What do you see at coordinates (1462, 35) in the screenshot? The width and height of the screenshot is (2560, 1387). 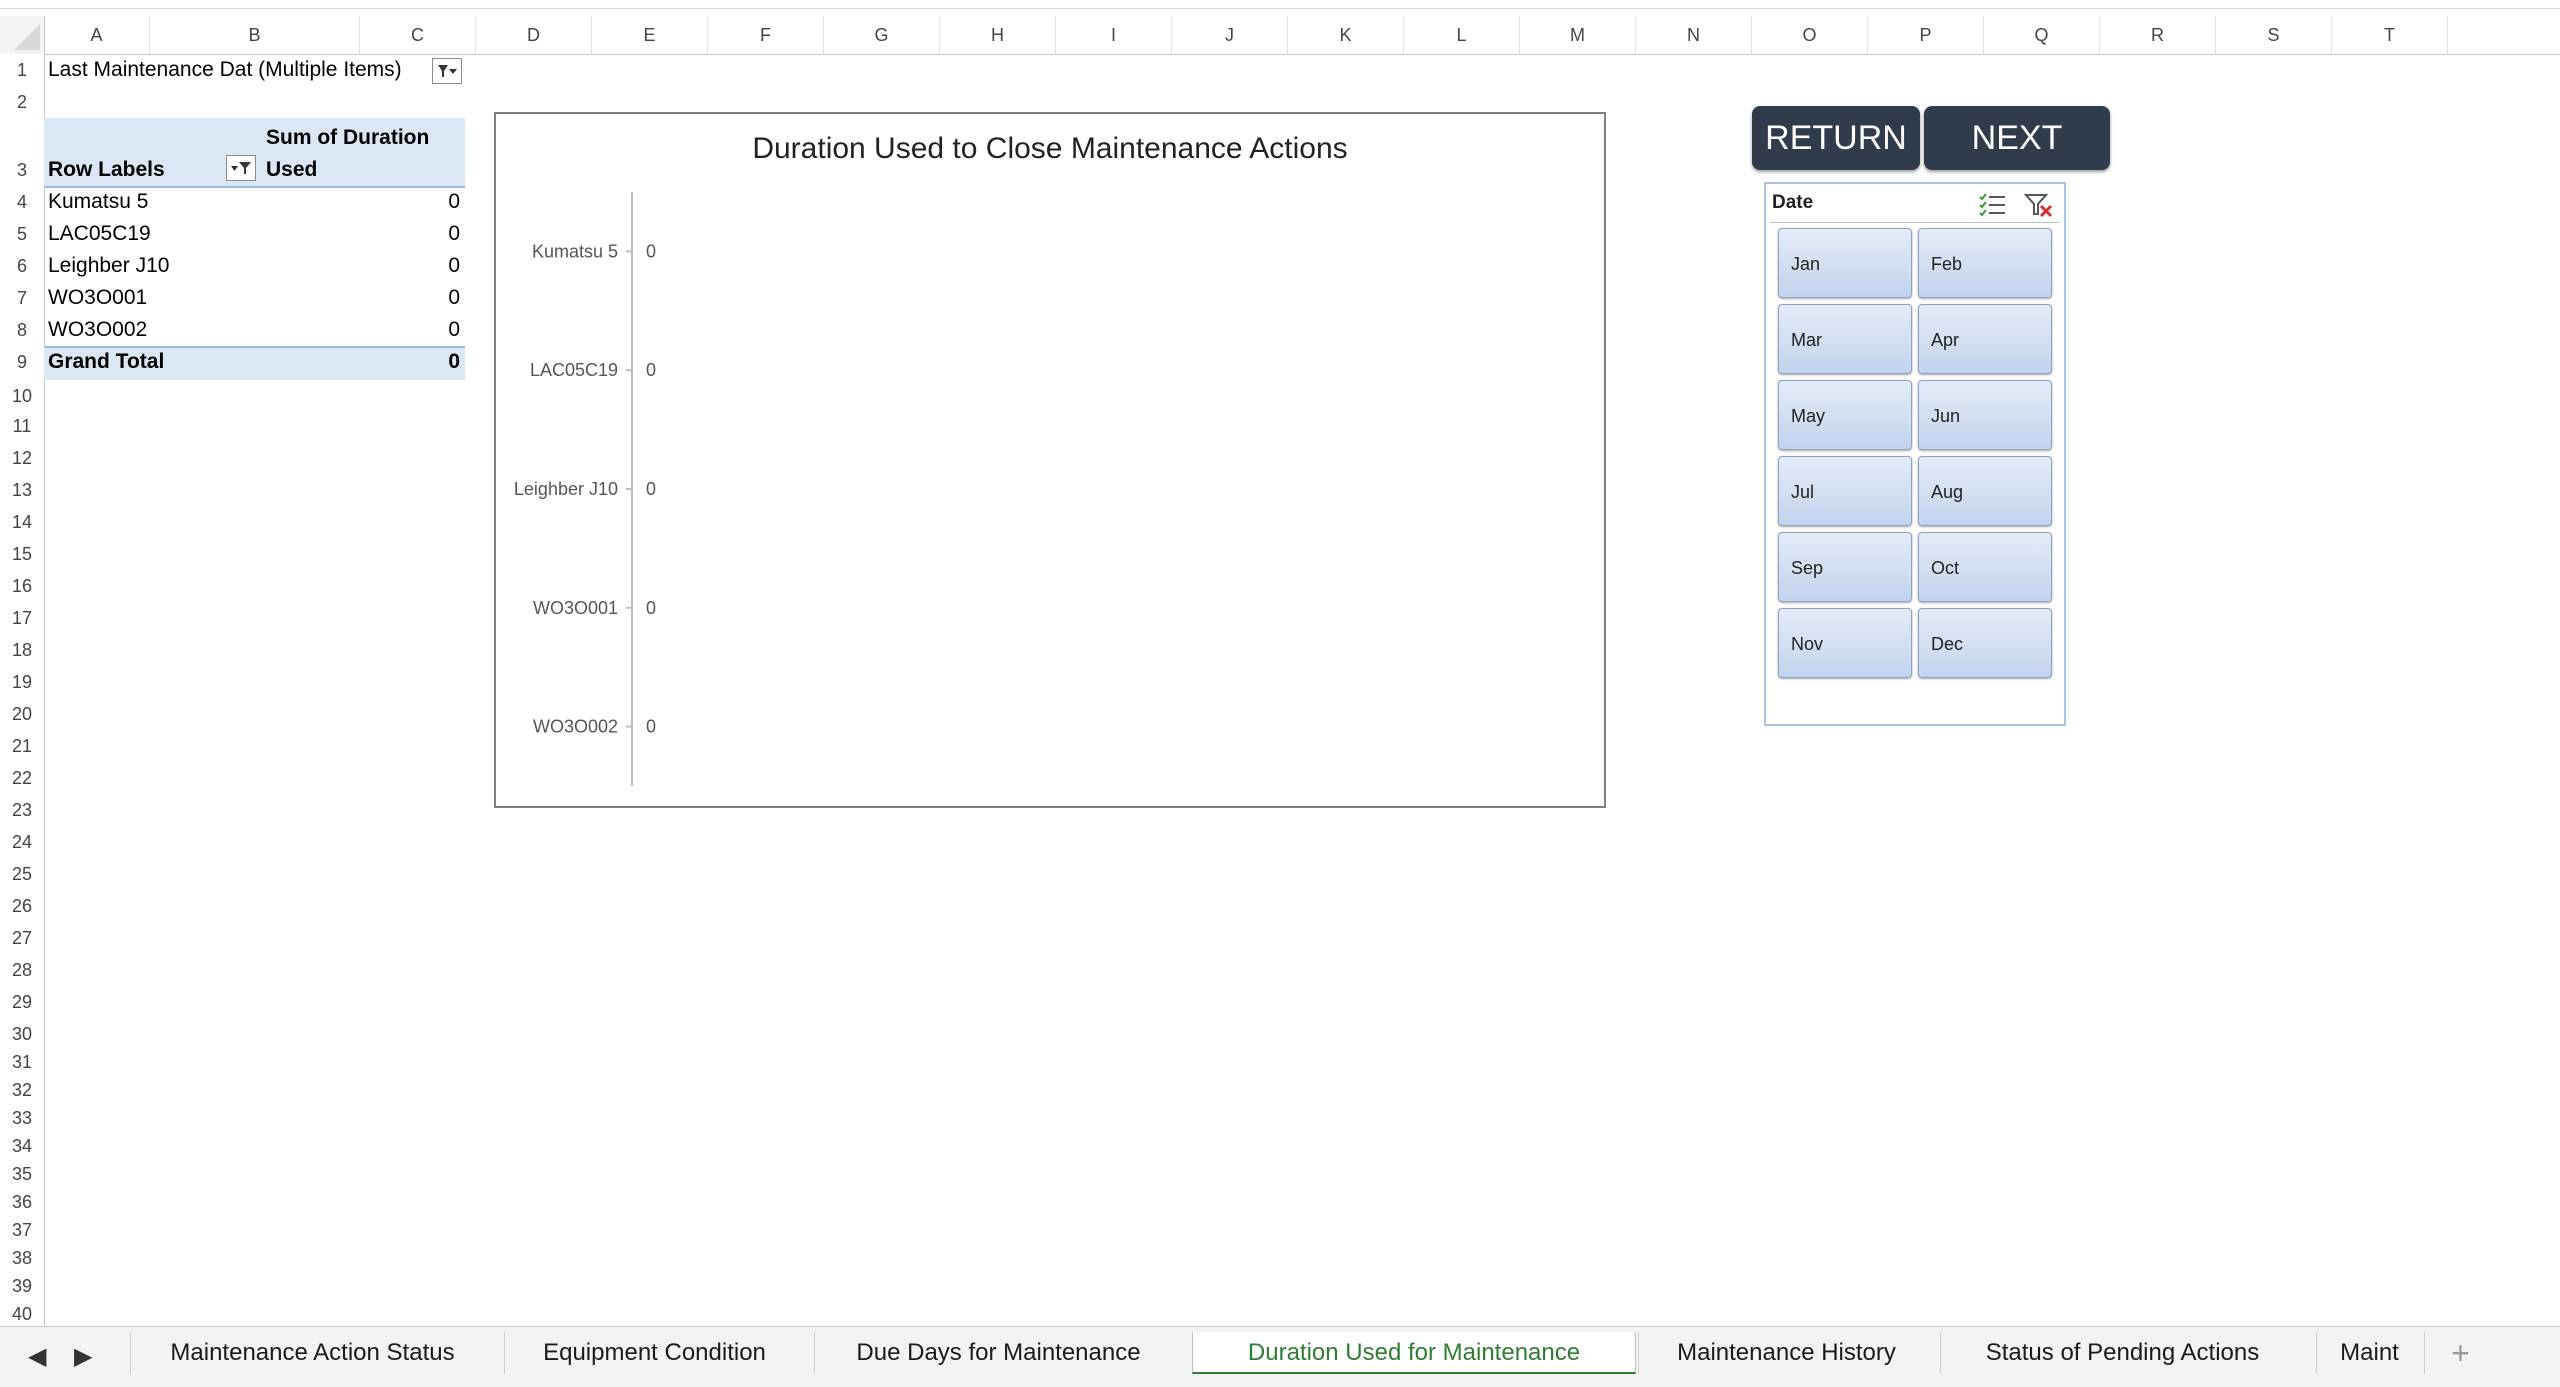 I see `column-header-l: L` at bounding box center [1462, 35].